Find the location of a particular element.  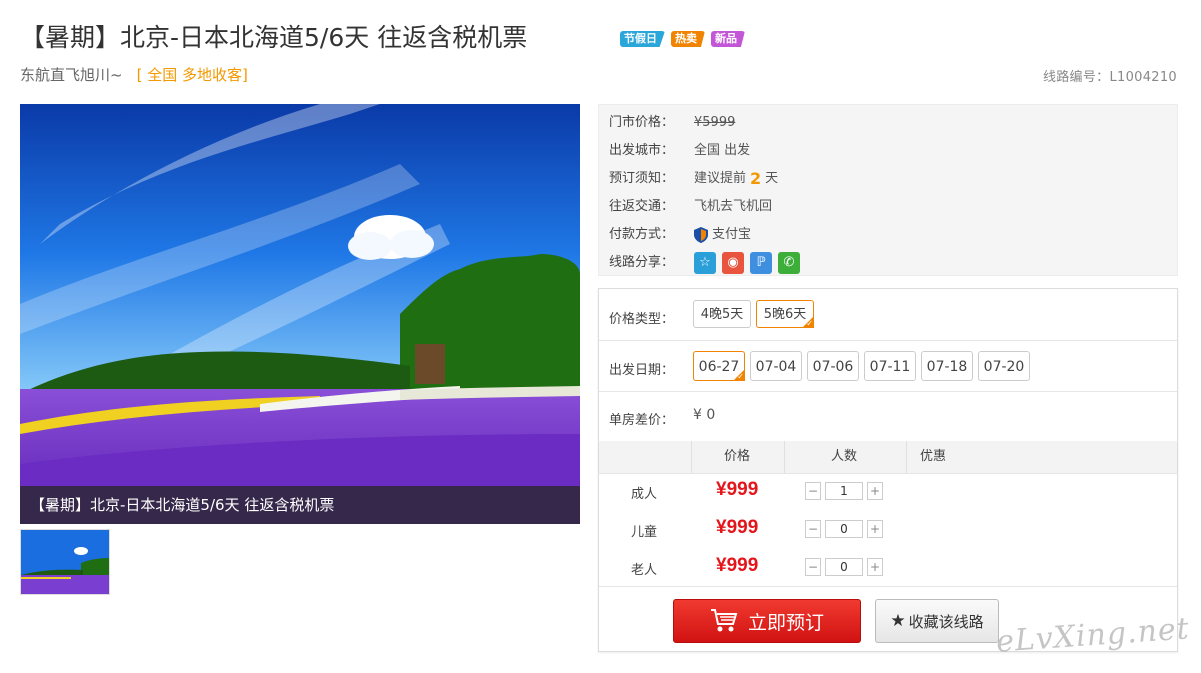

date-option: 07-18 is located at coordinates (947, 366).